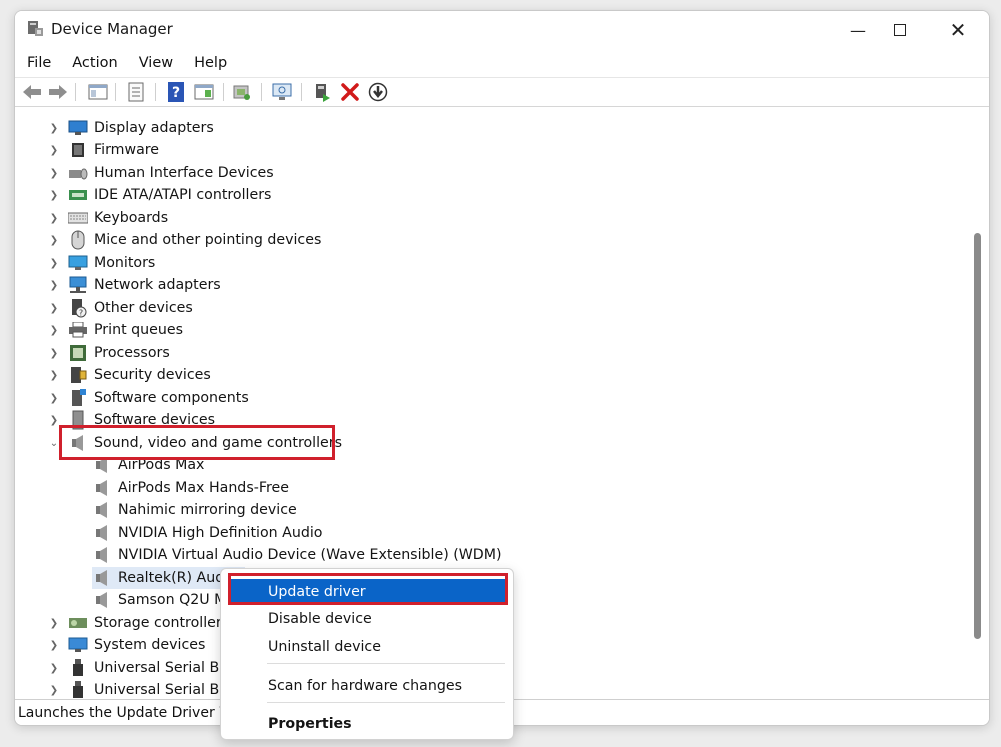 The image size is (1001, 747). What do you see at coordinates (58, 92) in the screenshot?
I see `forward-button` at bounding box center [58, 92].